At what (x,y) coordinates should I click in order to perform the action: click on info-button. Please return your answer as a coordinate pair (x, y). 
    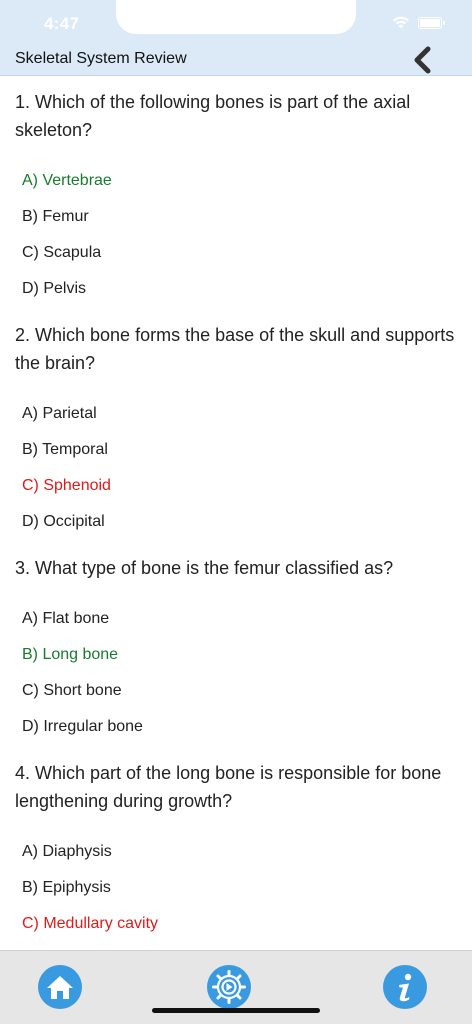
    Looking at the image, I should click on (405, 987).